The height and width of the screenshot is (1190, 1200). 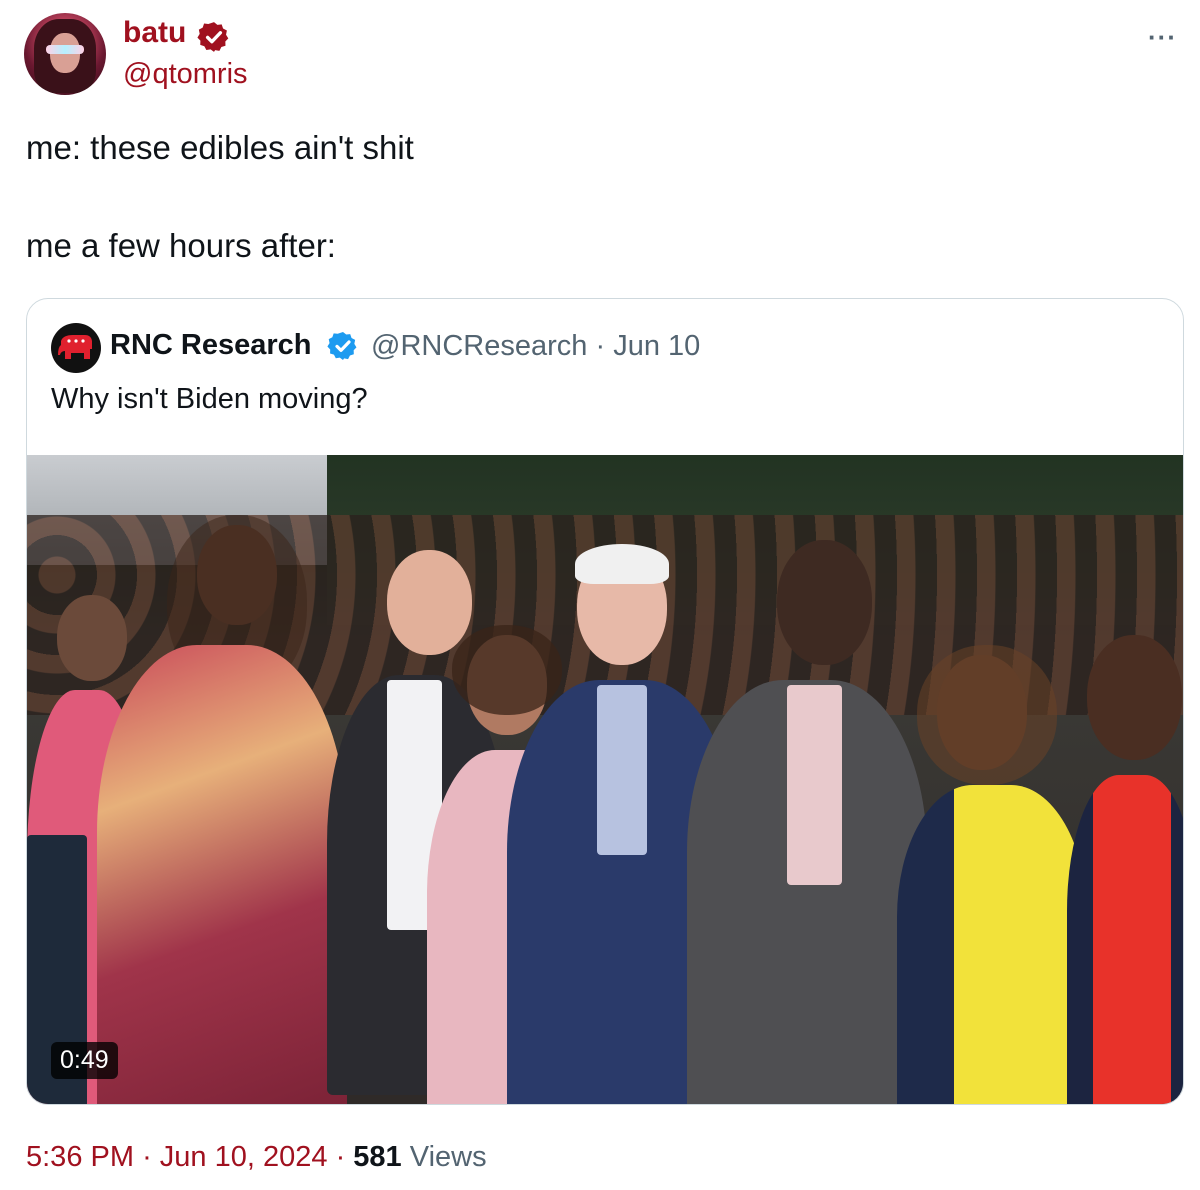 What do you see at coordinates (80, 1157) in the screenshot?
I see `post-time: 5:36 PM` at bounding box center [80, 1157].